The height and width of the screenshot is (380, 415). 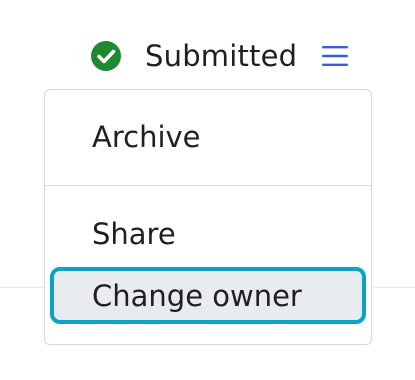 What do you see at coordinates (208, 234) in the screenshot?
I see `menu-item-share: Share` at bounding box center [208, 234].